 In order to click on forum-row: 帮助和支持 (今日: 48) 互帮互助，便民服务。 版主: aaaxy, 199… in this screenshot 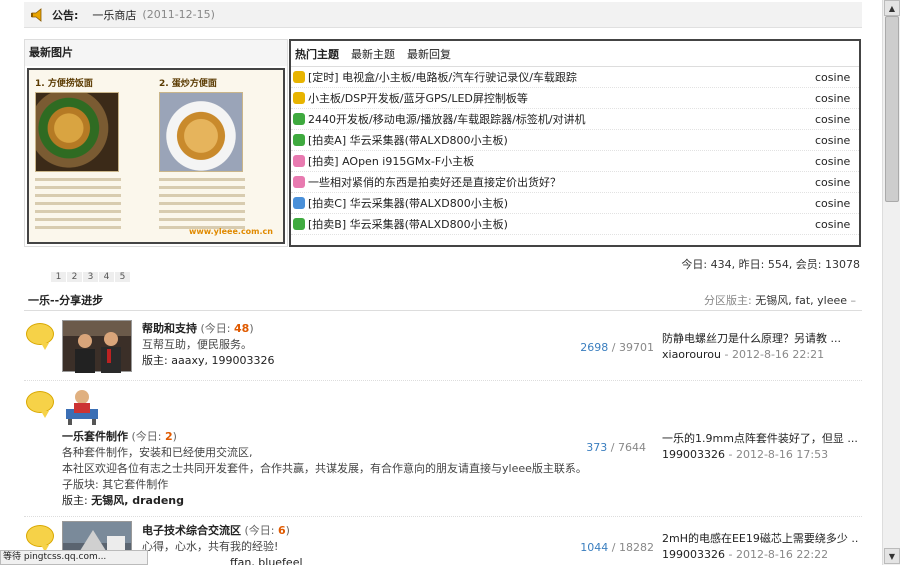, I will do `click(443, 348)`.